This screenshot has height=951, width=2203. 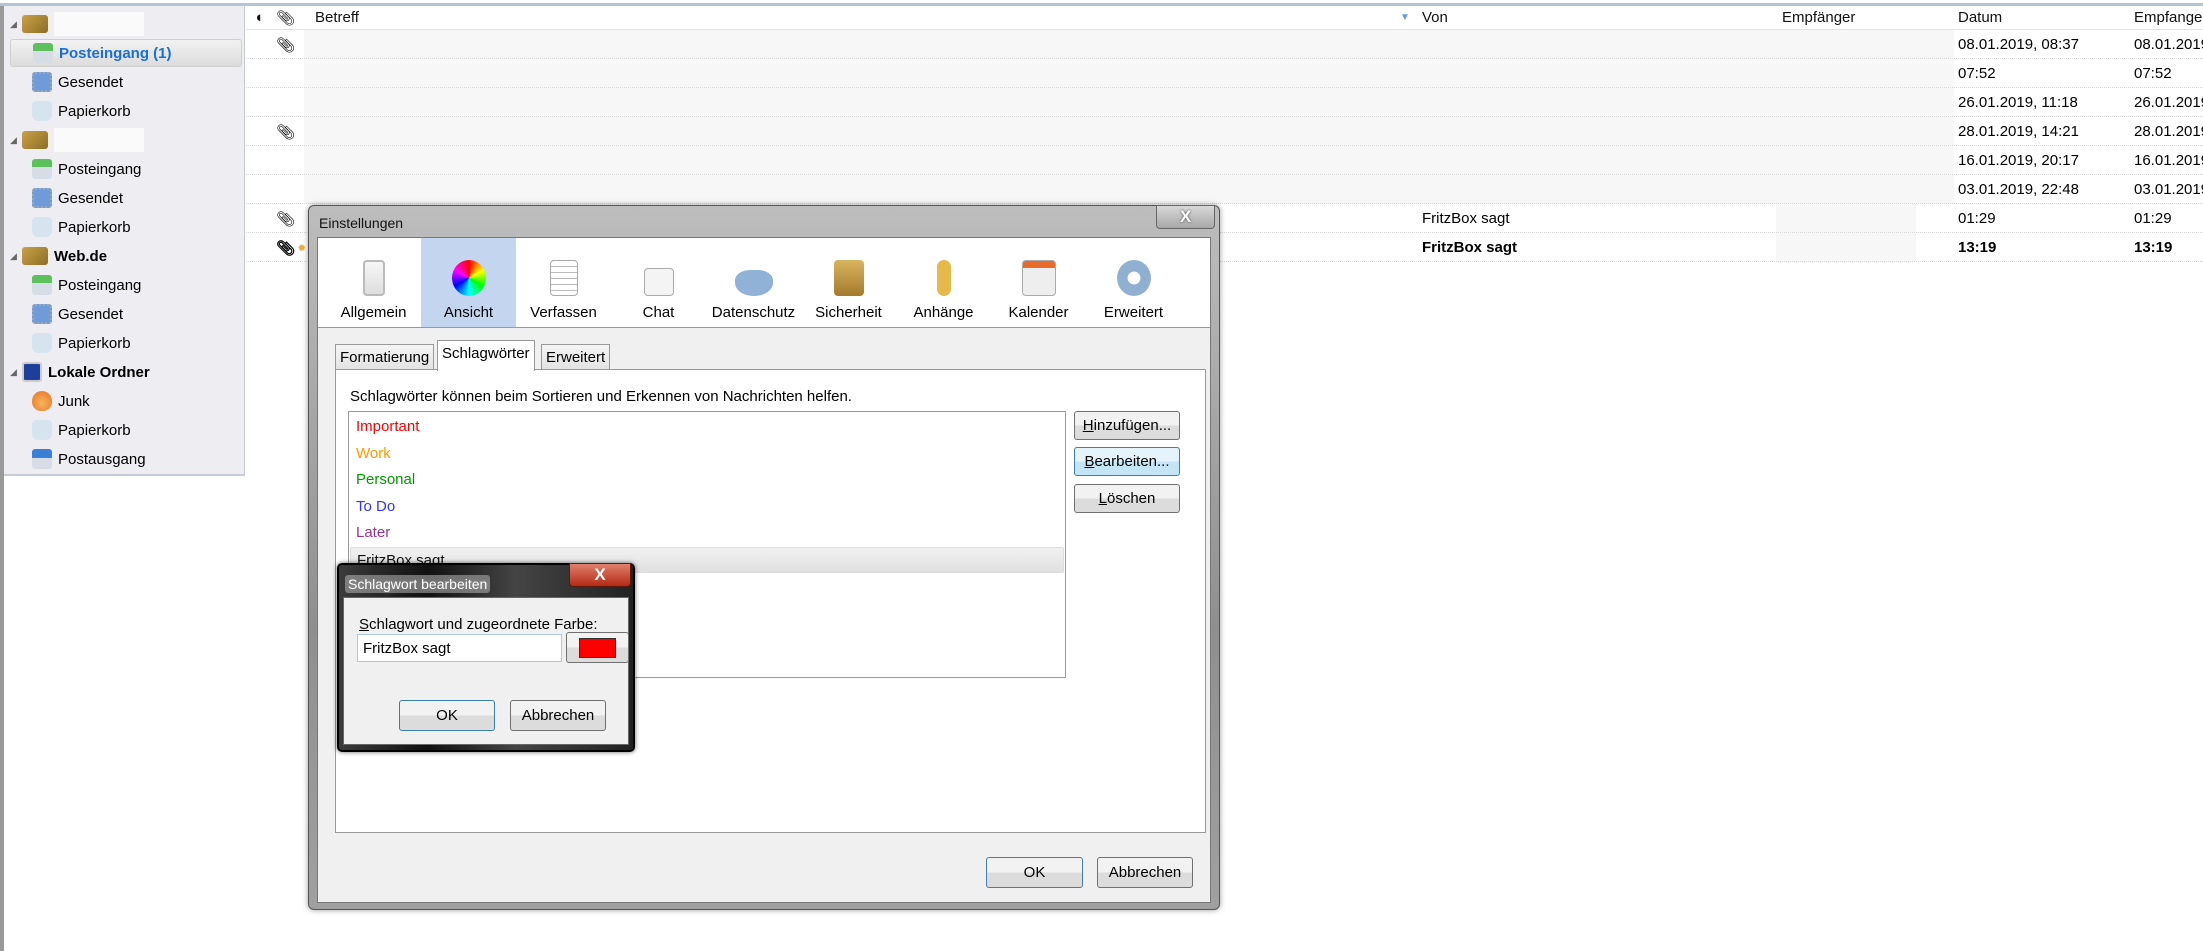 I want to click on thread-date: 08.01.2019, 08:37, so click(x=2018, y=44).